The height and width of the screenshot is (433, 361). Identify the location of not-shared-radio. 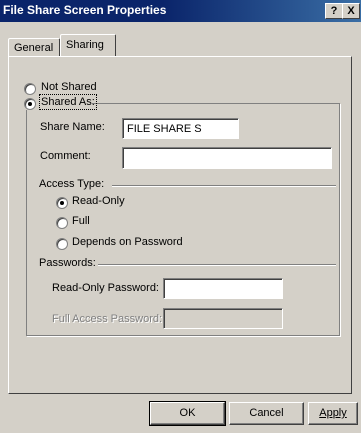
(30, 89).